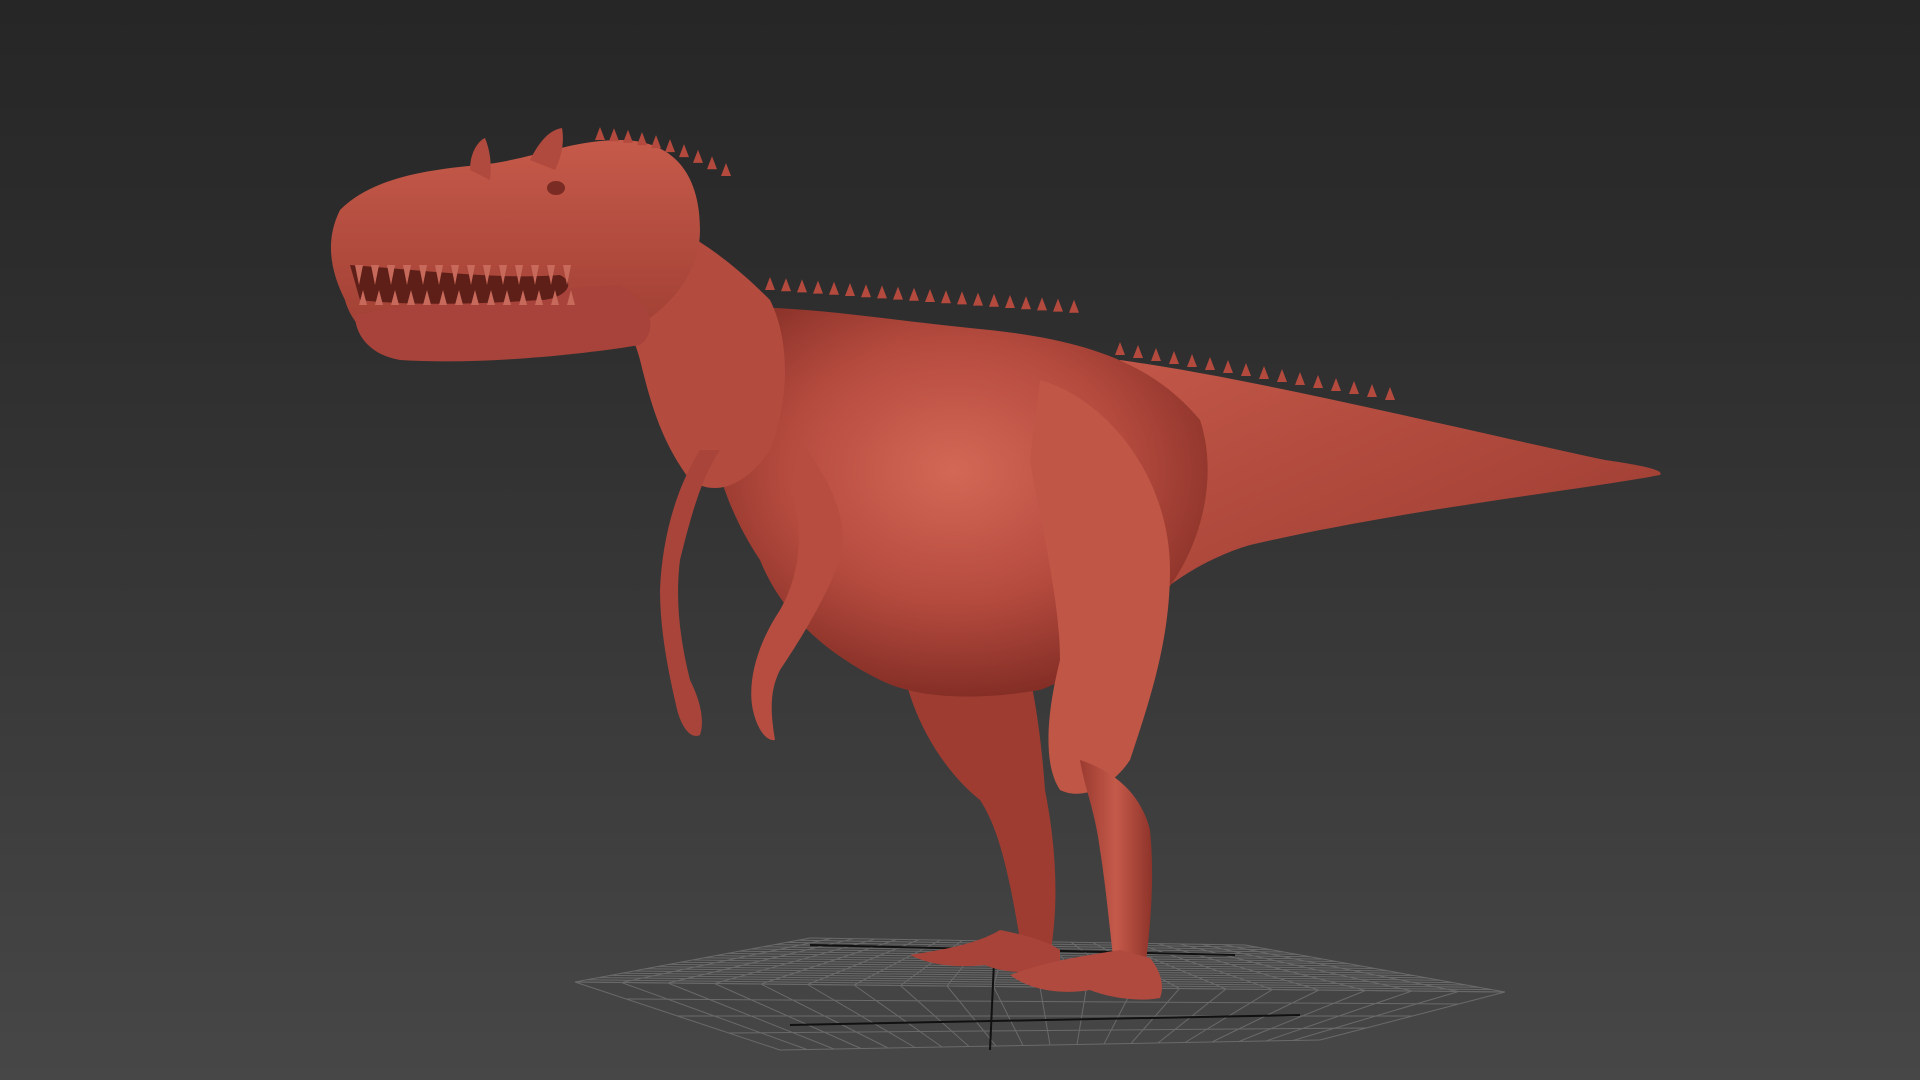 Image resolution: width=1920 pixels, height=1080 pixels. Describe the element at coordinates (690, 593) in the screenshot. I see `arm-back` at that location.